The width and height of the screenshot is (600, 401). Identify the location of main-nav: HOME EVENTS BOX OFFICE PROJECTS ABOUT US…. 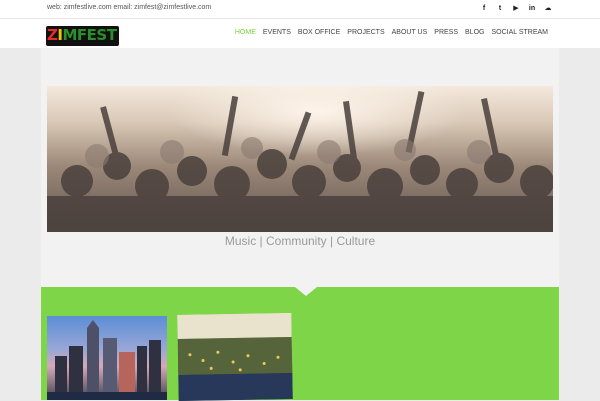
(391, 32).